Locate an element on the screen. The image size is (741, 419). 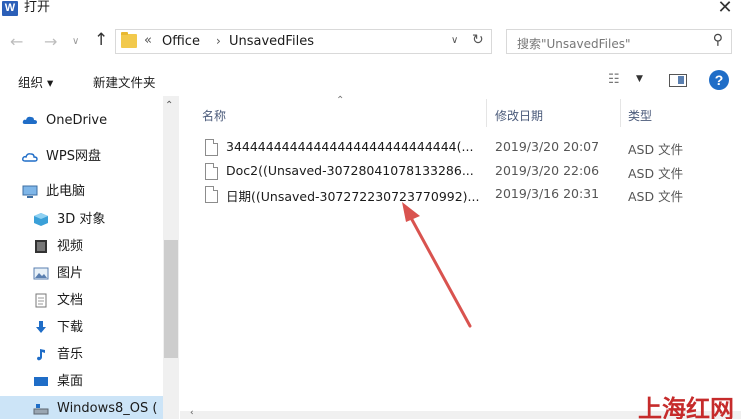
view-dropdown-icon: ▼ is located at coordinates (639, 79).